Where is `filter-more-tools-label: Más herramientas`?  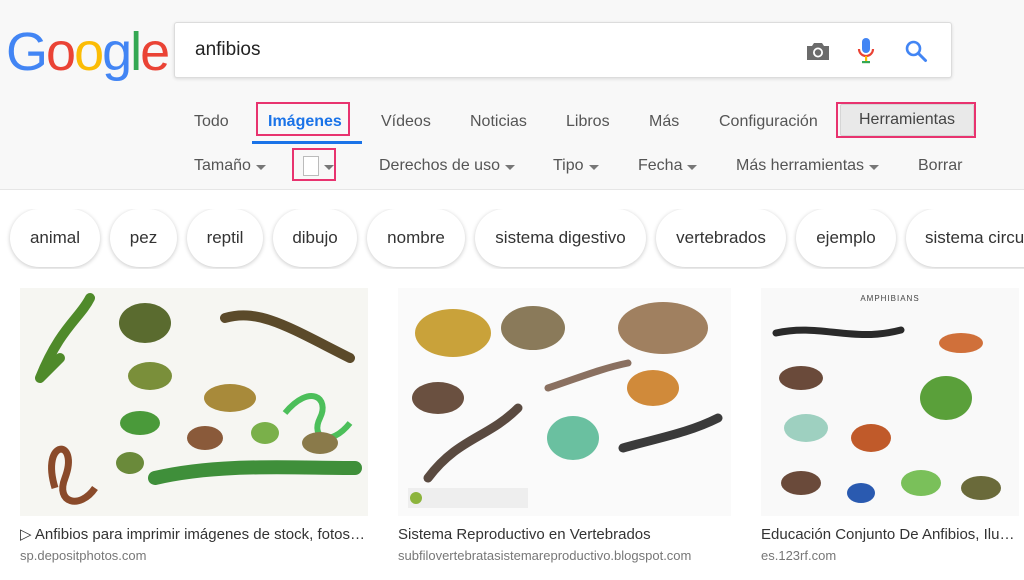
filter-more-tools-label: Más herramientas is located at coordinates (800, 165).